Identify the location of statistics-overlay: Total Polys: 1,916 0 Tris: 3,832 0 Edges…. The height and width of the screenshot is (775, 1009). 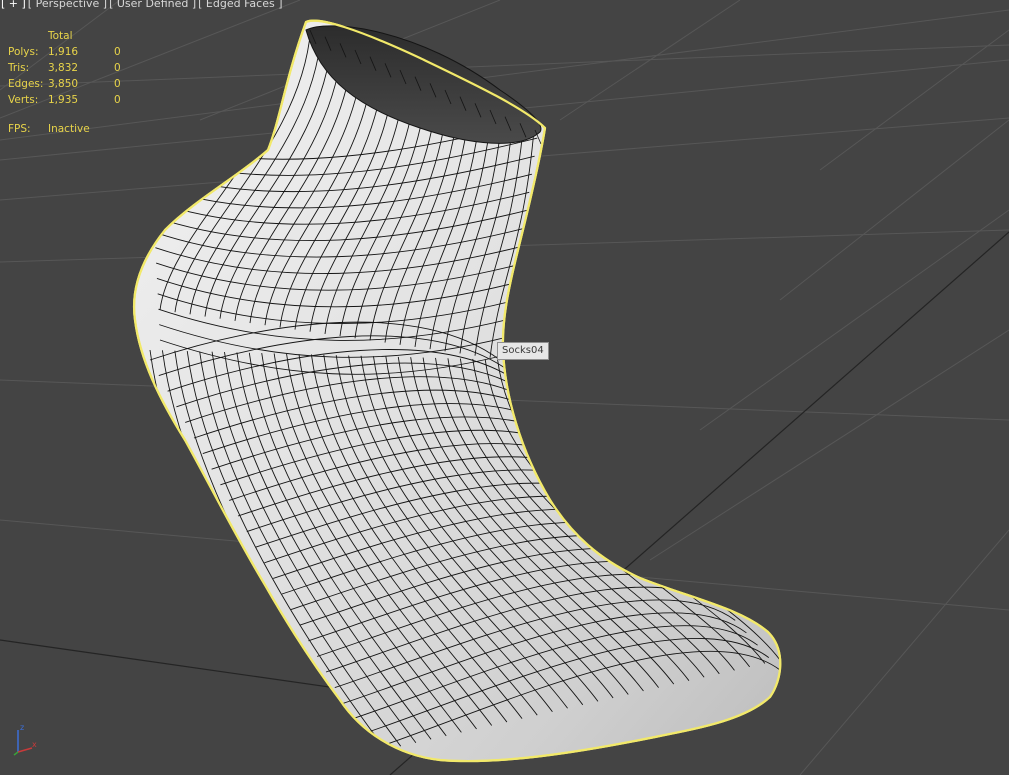
(71, 68).